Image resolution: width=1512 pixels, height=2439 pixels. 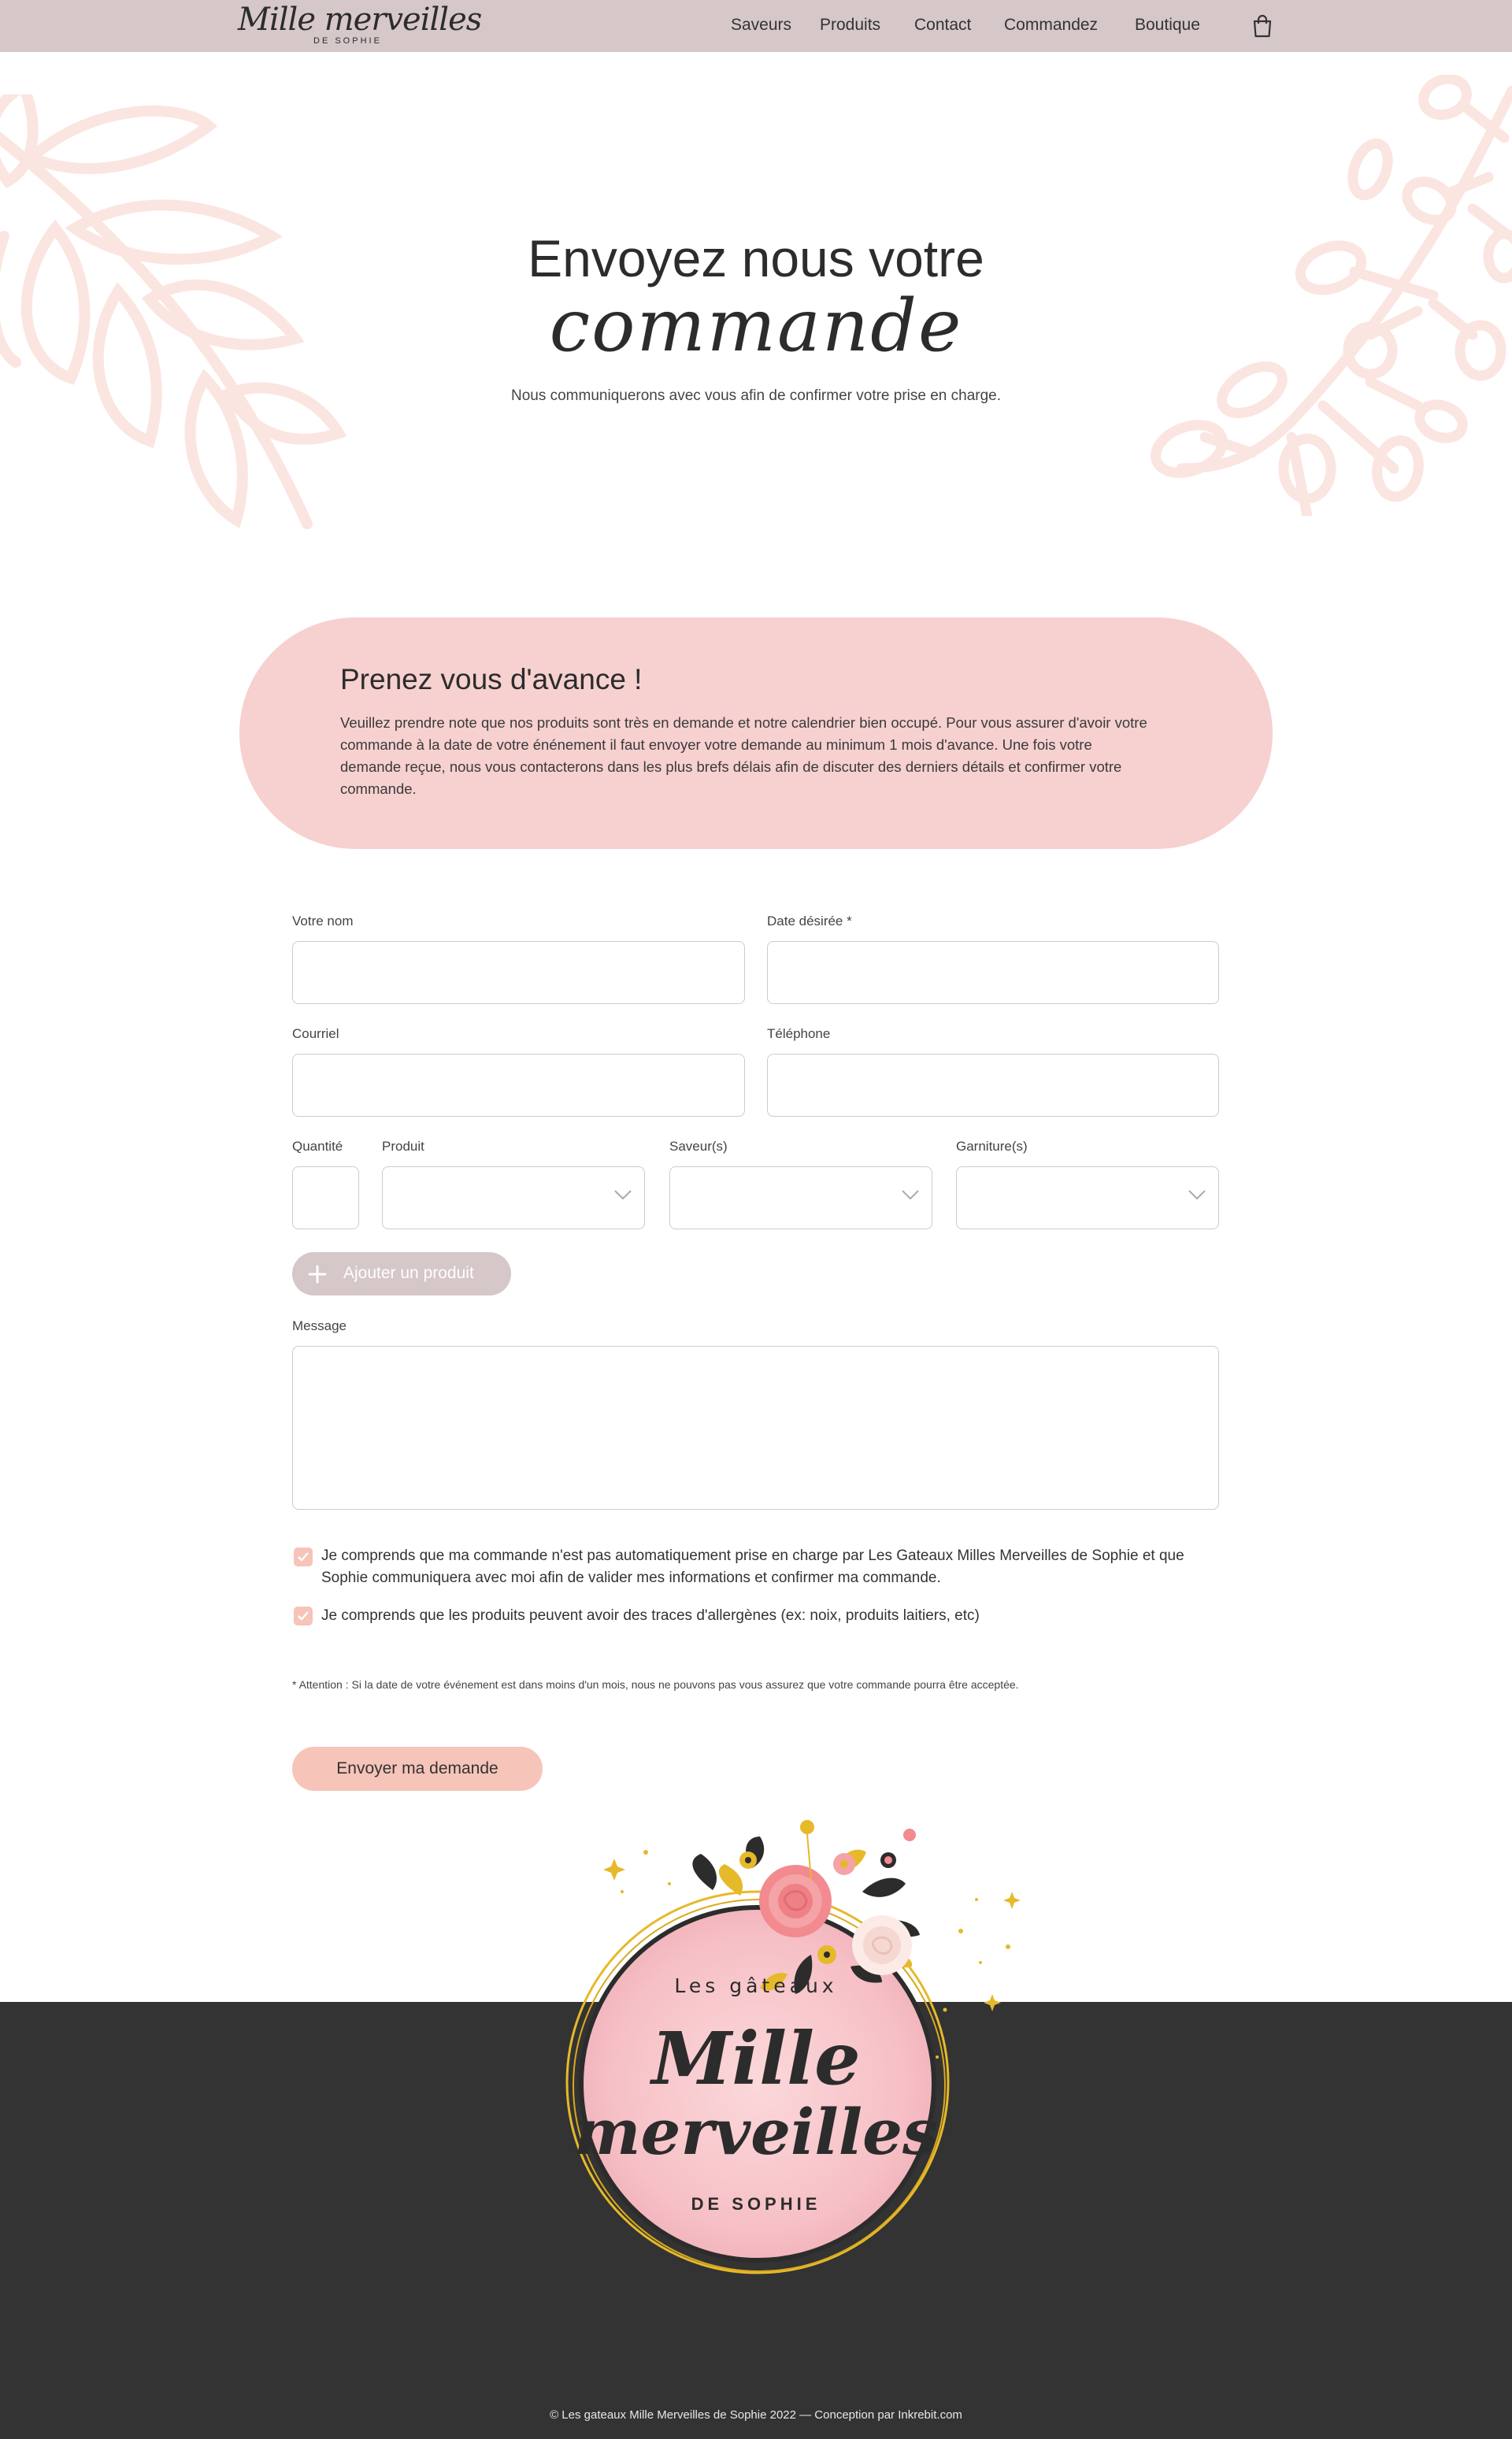 What do you see at coordinates (518, 1085) in the screenshot?
I see `email-field` at bounding box center [518, 1085].